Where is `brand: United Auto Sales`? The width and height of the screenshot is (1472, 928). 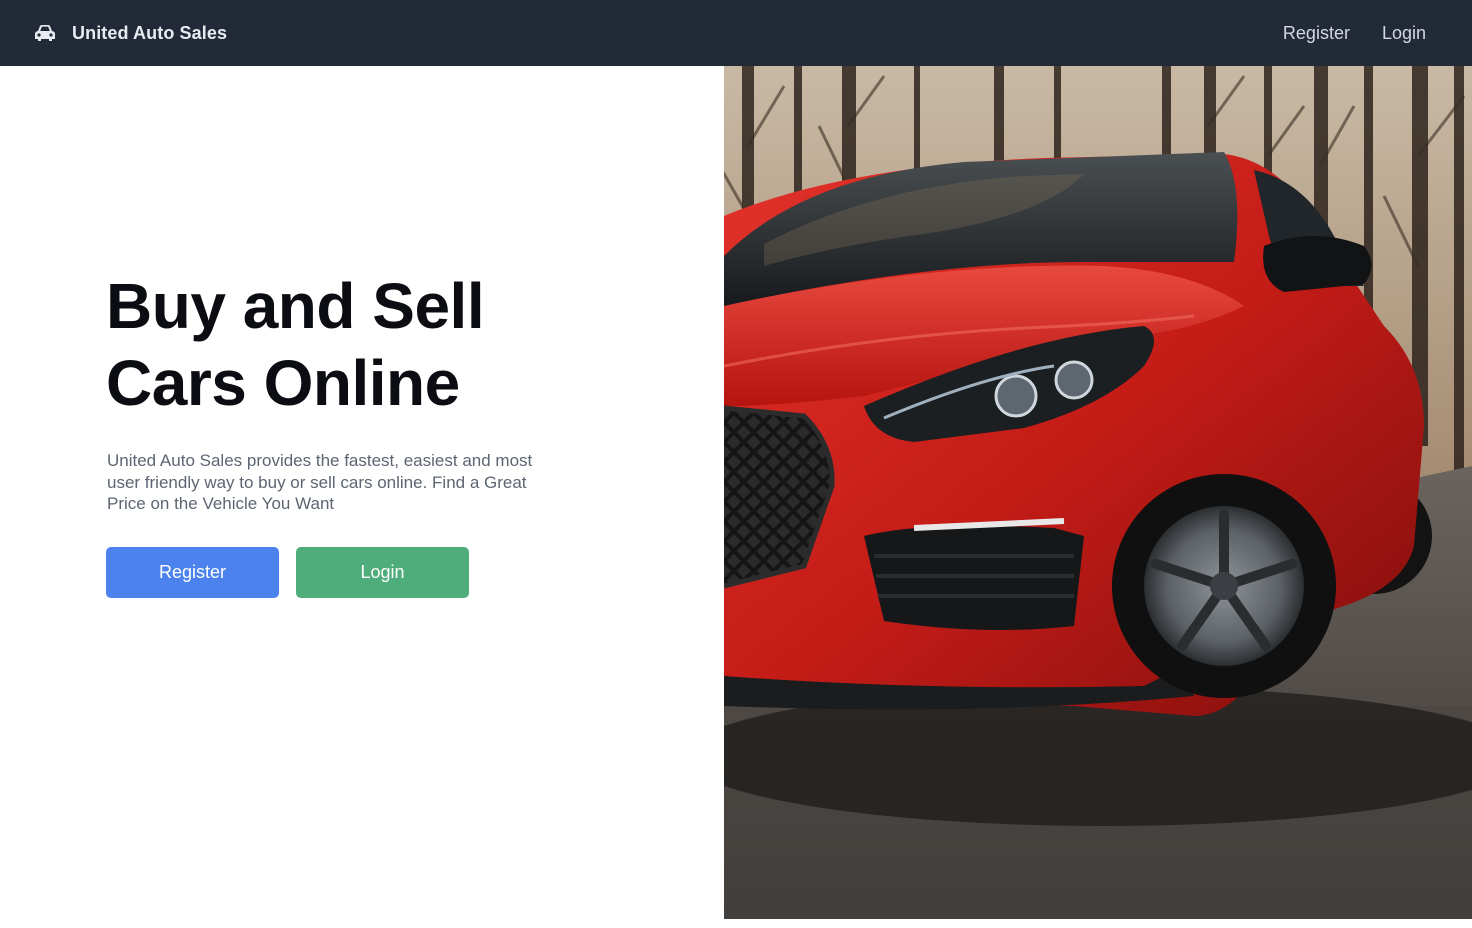
brand: United Auto Sales is located at coordinates (130, 33).